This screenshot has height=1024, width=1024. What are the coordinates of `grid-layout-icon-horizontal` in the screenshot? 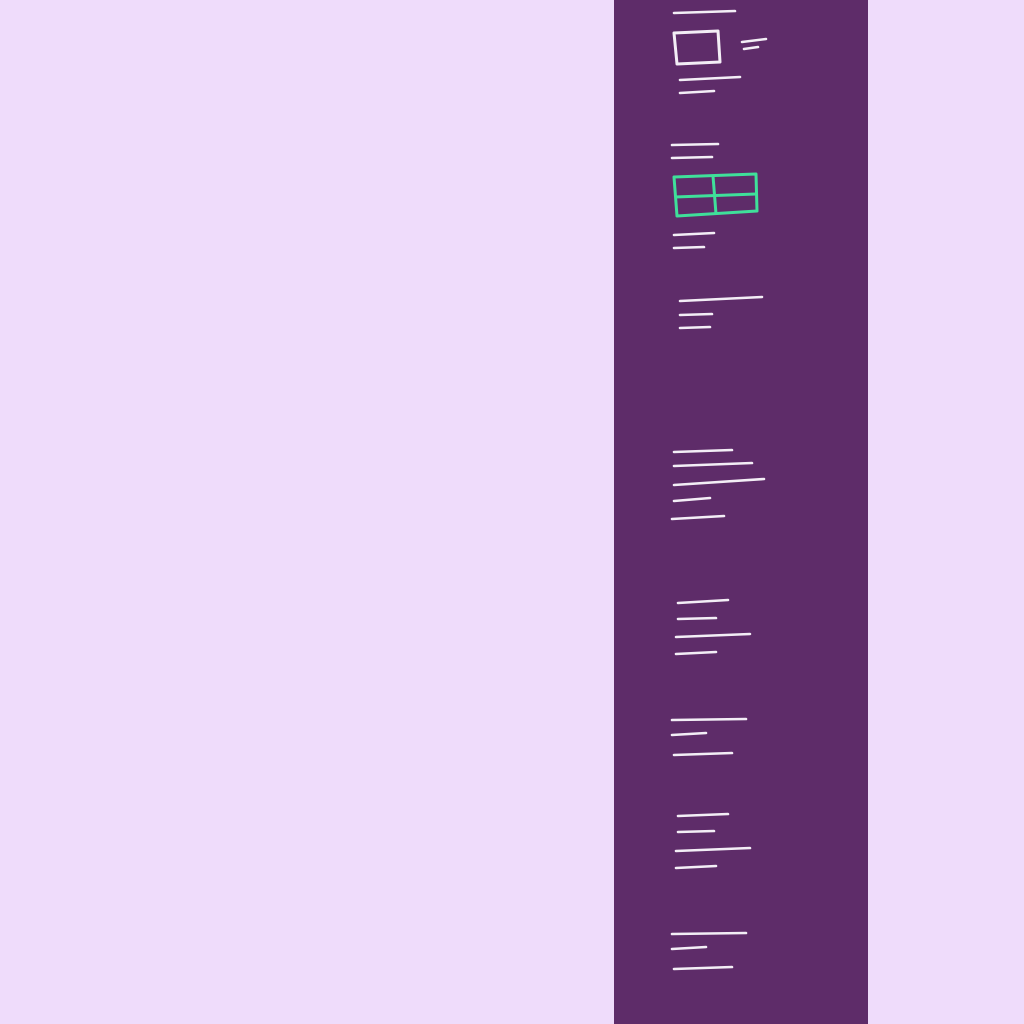 It's located at (715, 195).